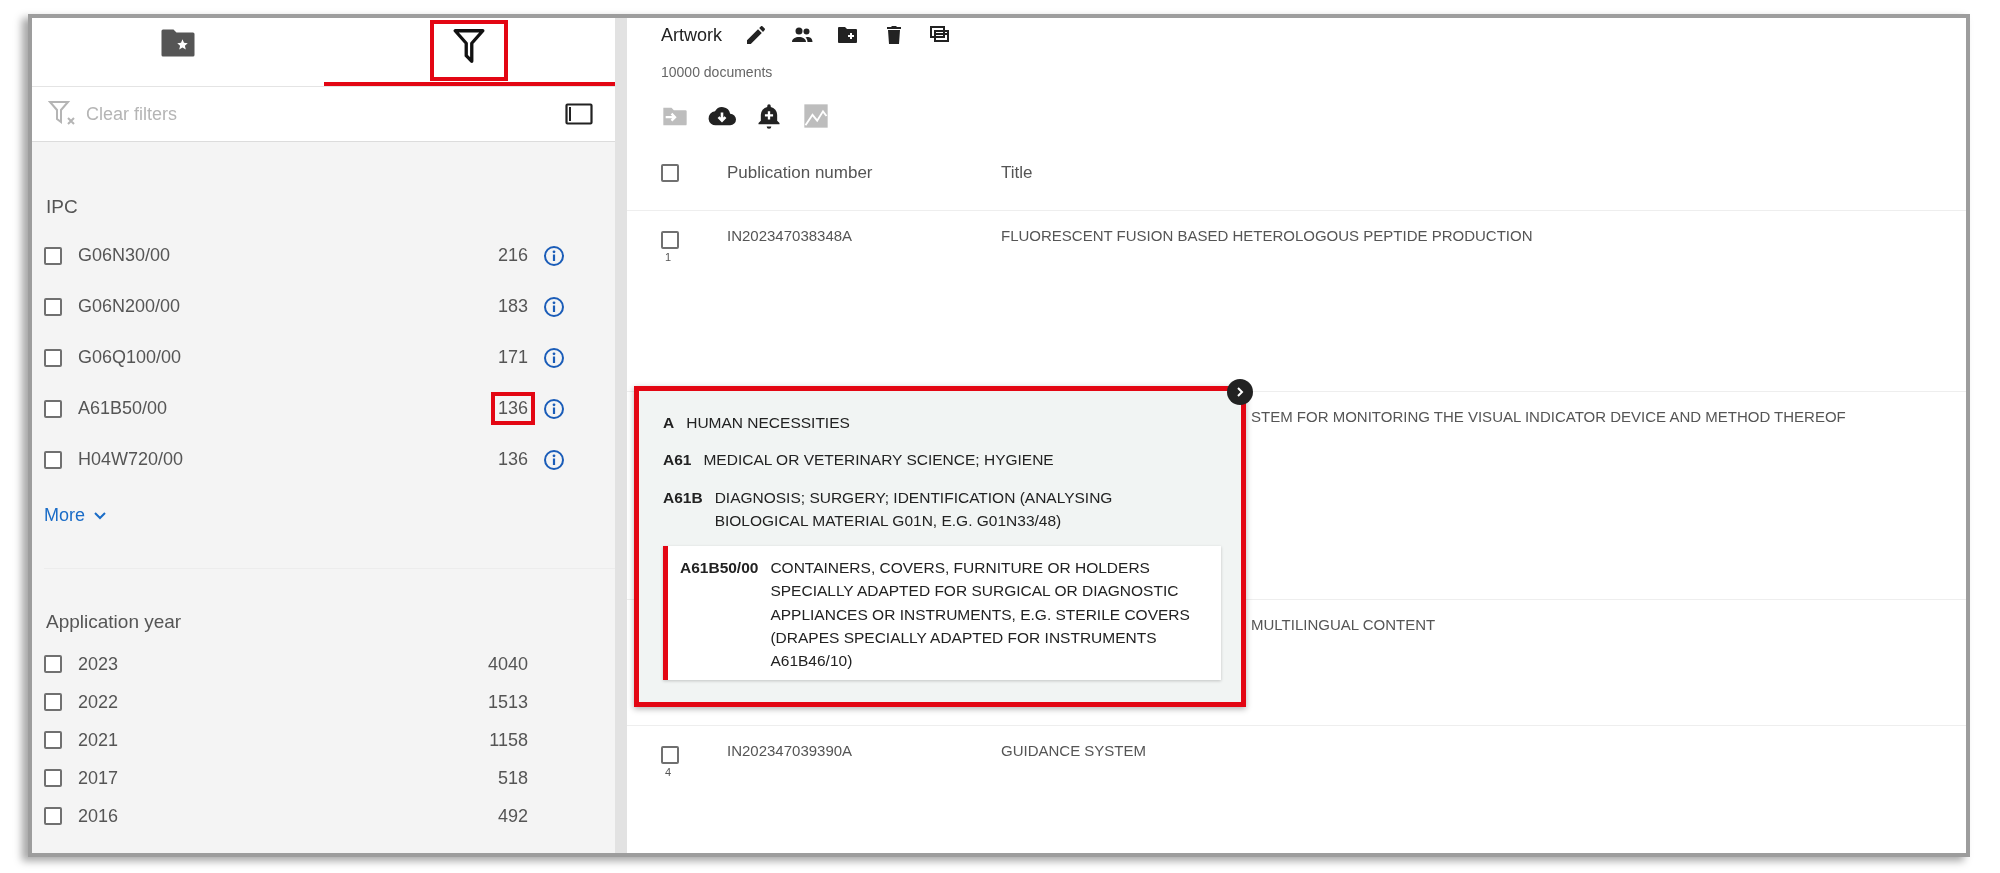  What do you see at coordinates (864, 227) in the screenshot?
I see `publication-number: IN202347038348A` at bounding box center [864, 227].